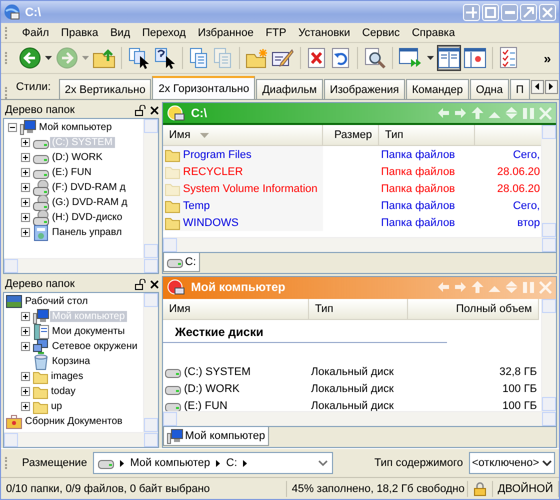 This screenshot has width=560, height=500. What do you see at coordinates (512, 463) in the screenshot?
I see `content-type-dropdown: <отключено>` at bounding box center [512, 463].